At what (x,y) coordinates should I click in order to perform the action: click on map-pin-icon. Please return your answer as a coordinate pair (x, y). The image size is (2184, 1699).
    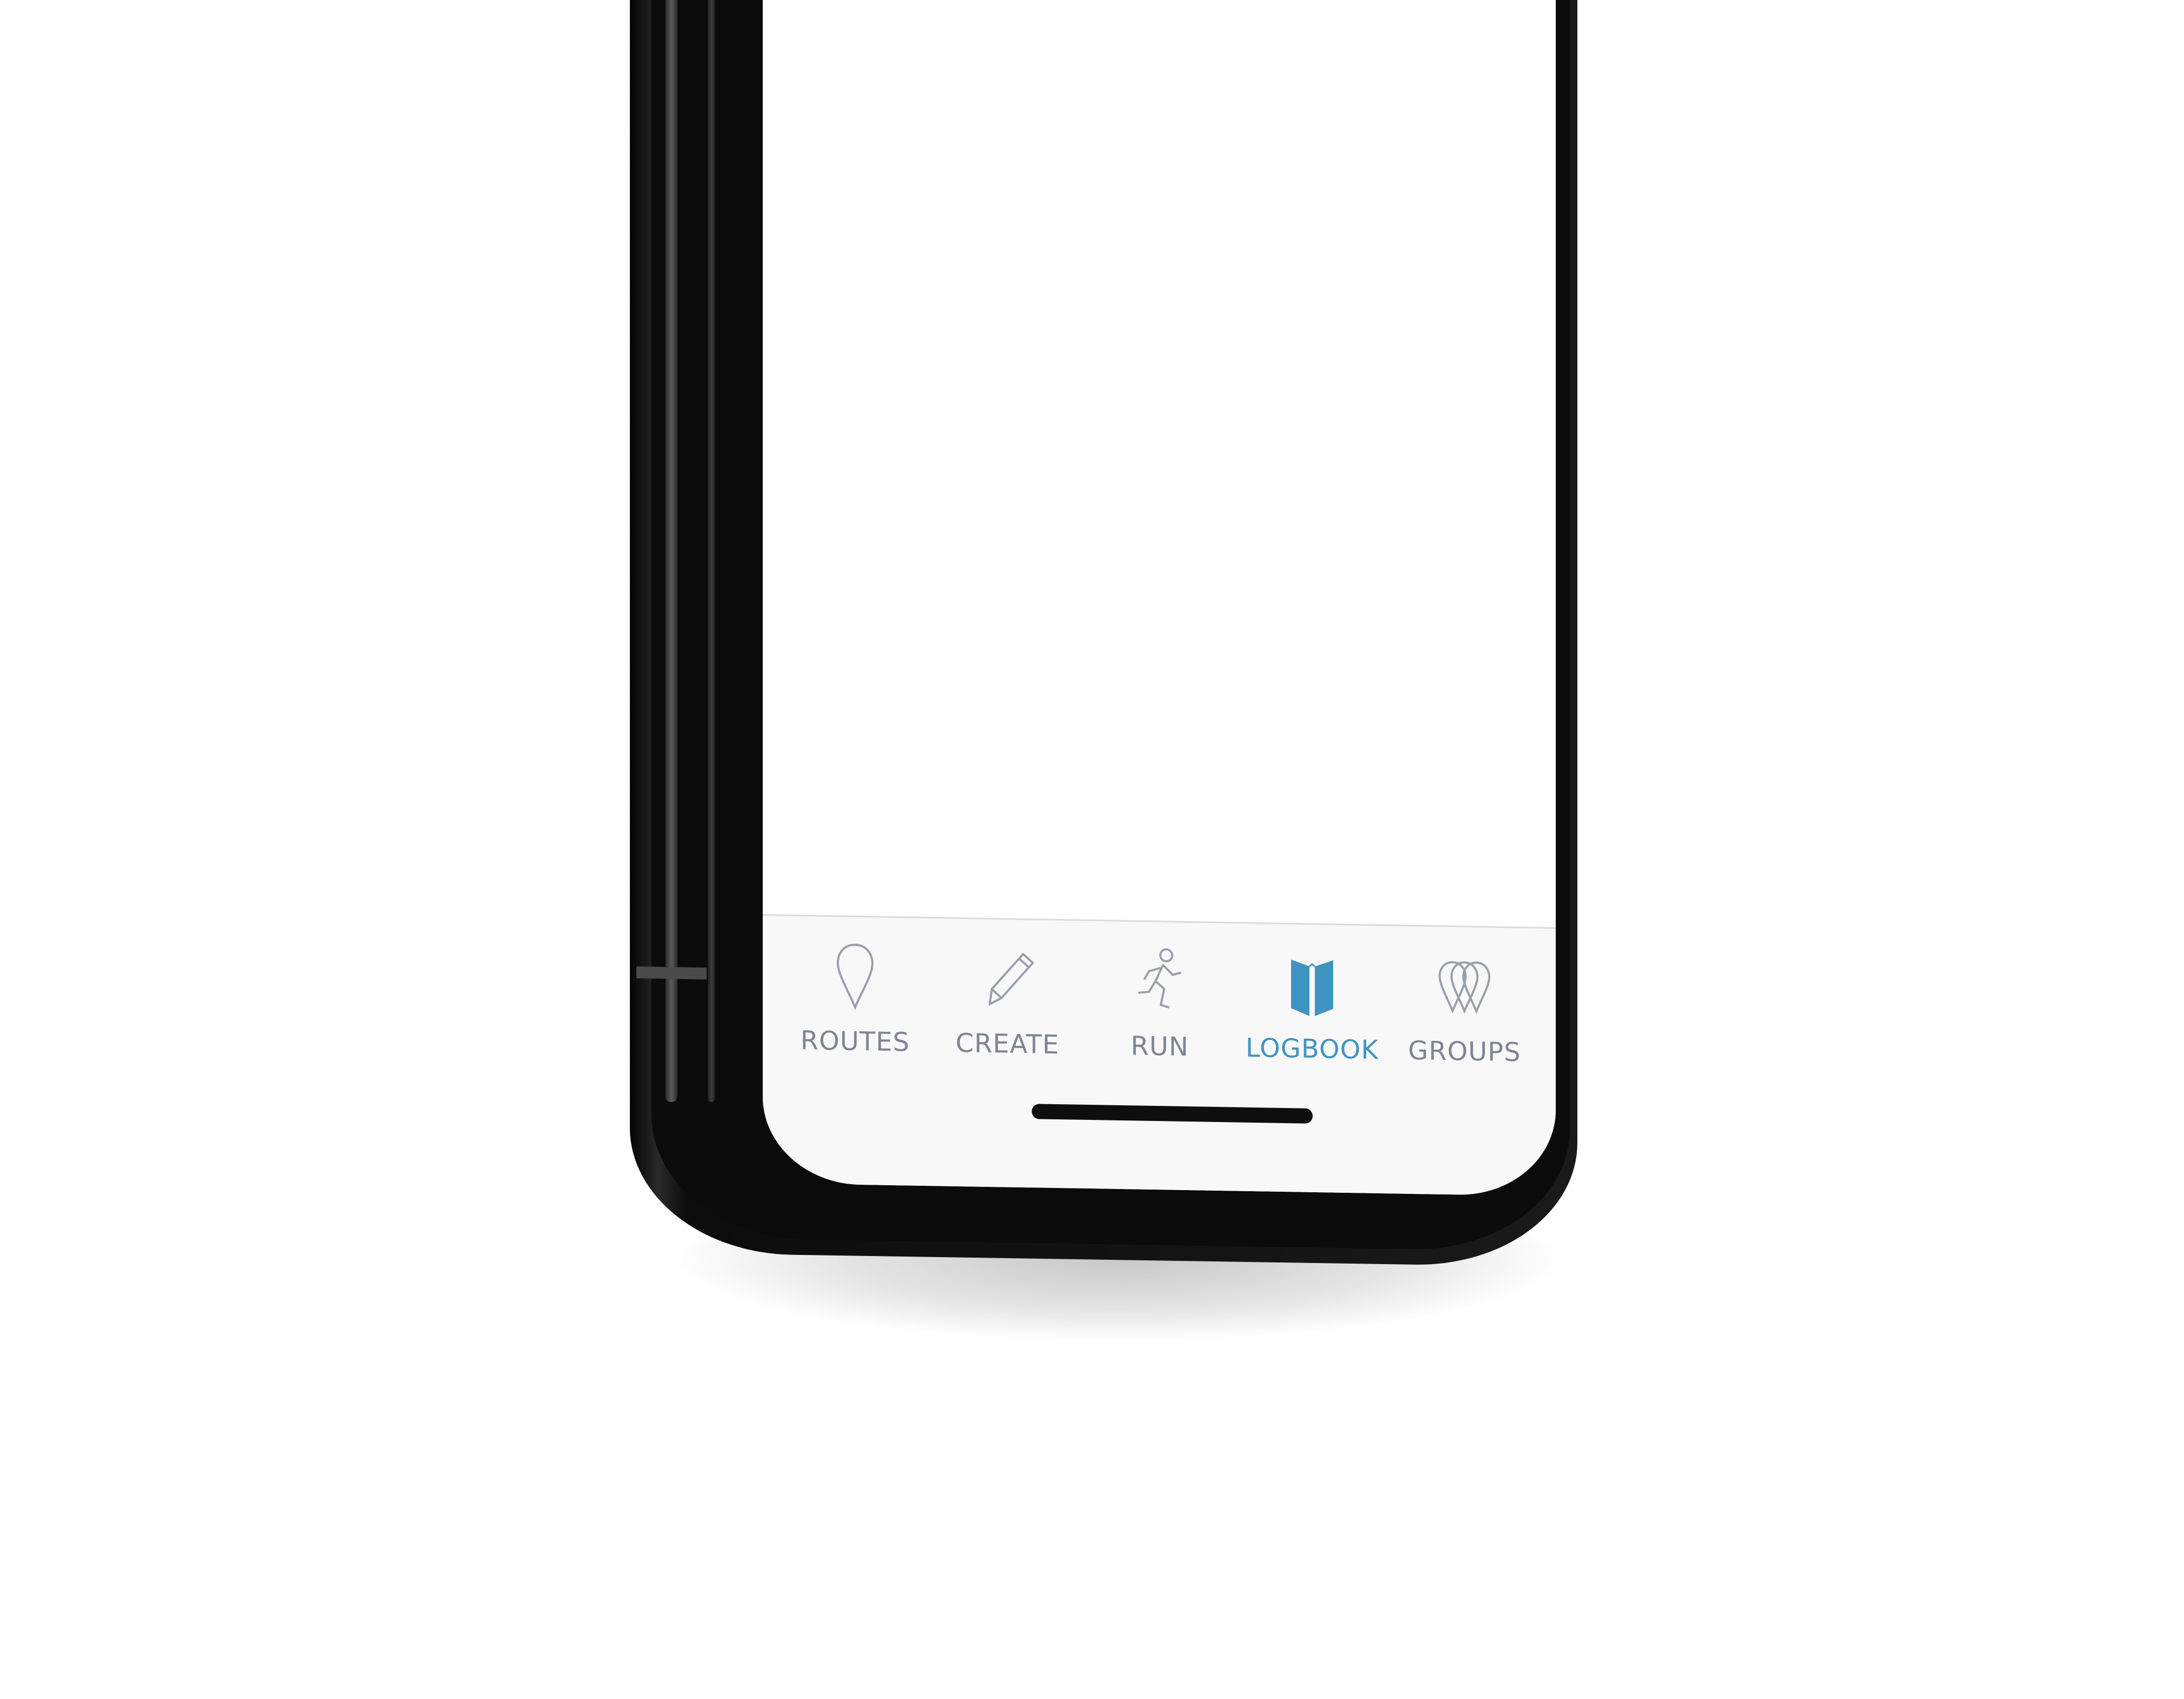
    Looking at the image, I should click on (856, 977).